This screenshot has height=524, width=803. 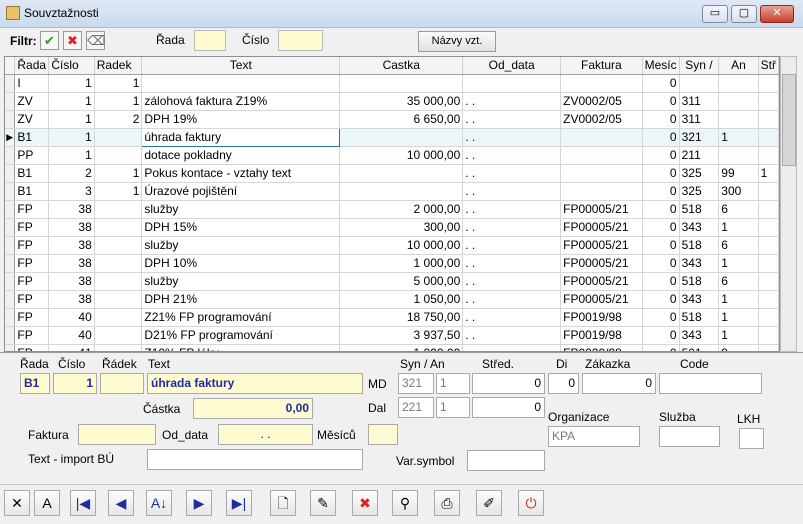 I want to click on table-cell: úhrada faktury, so click(x=241, y=137).